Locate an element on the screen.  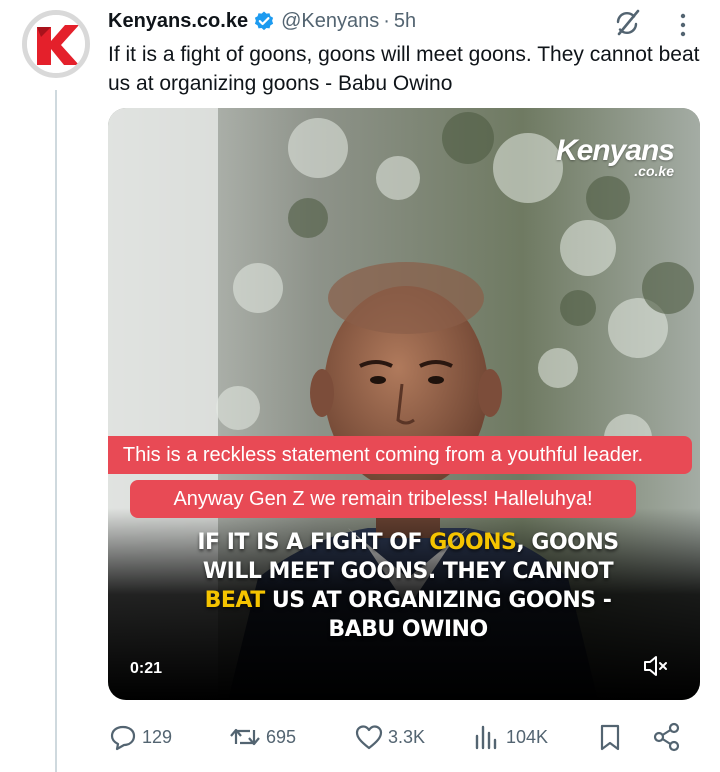
action-bar: 129 695 3.3K 104K is located at coordinates (404, 737).